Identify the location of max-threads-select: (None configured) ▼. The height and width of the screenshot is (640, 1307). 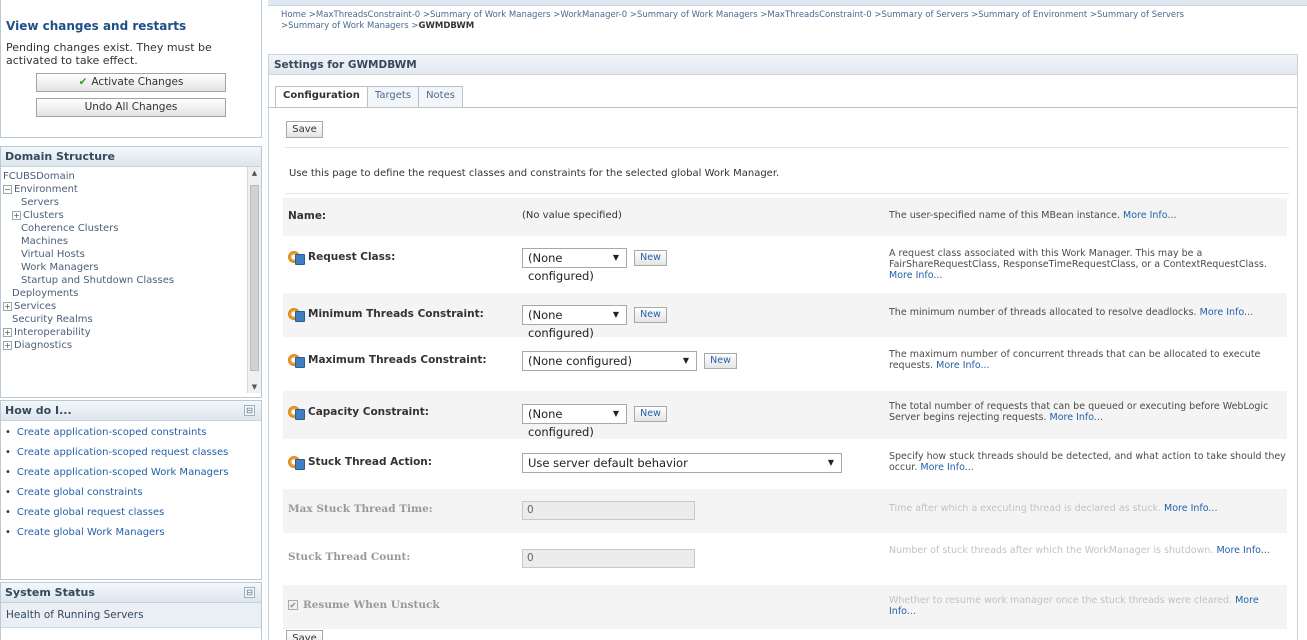
(609, 361).